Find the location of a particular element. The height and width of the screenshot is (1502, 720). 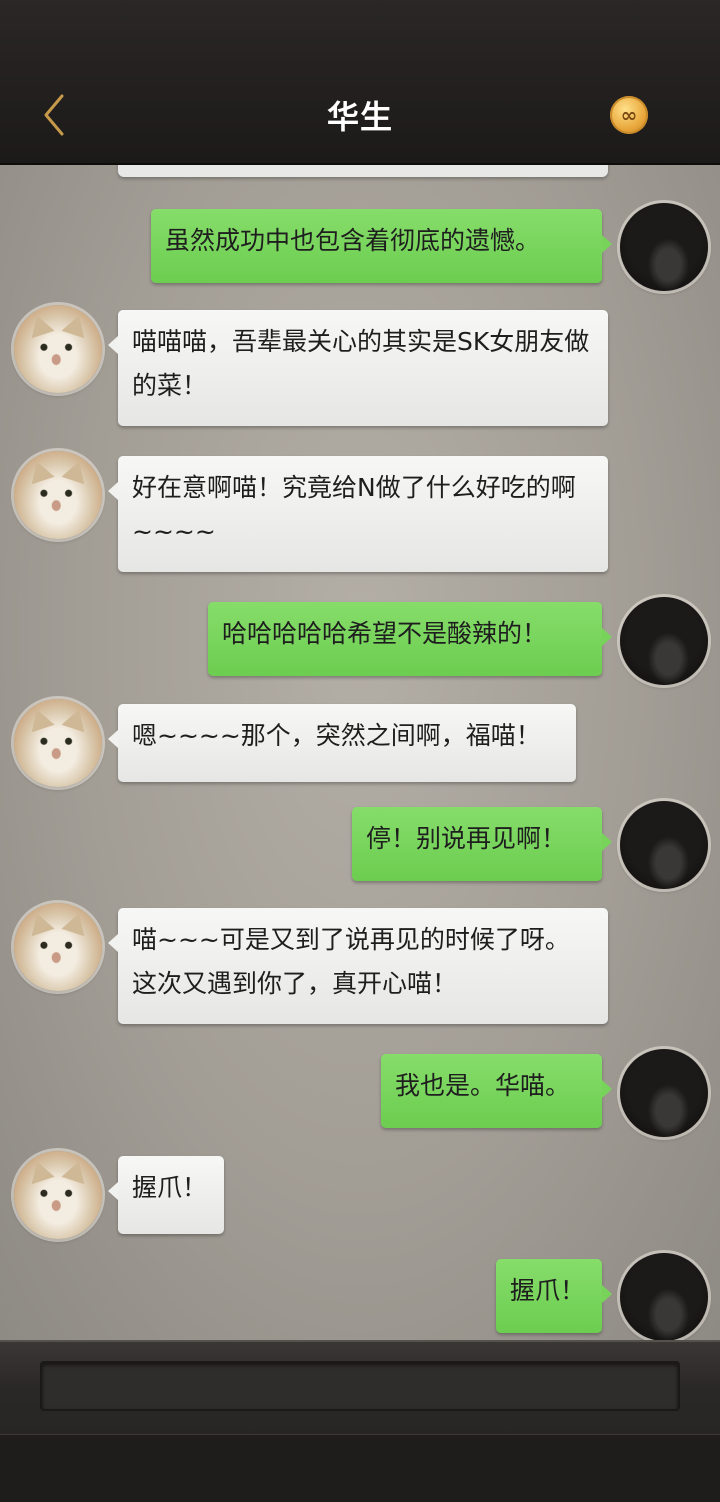

bottom-bar is located at coordinates (360, 1421).